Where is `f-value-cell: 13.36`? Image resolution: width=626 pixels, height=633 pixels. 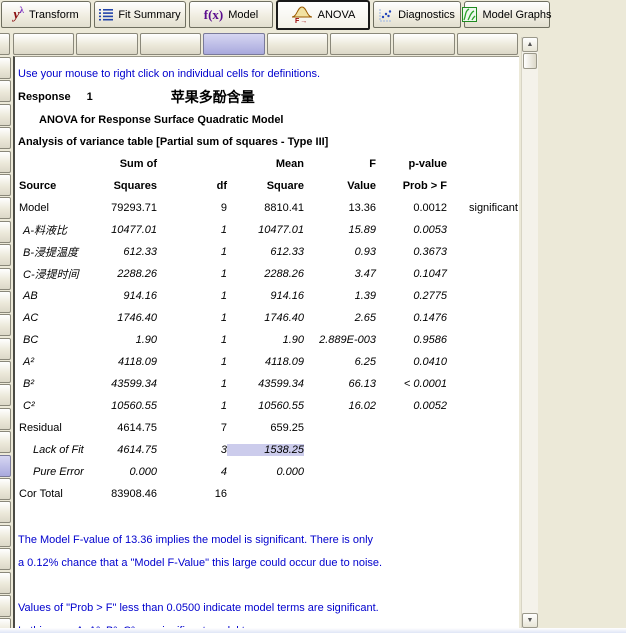
f-value-cell: 13.36 is located at coordinates (340, 208).